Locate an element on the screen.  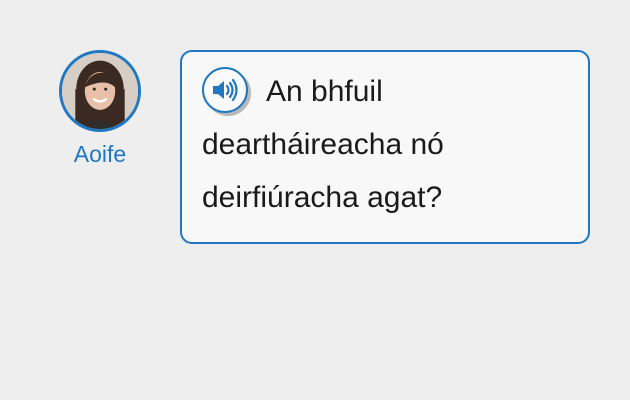
audio-play-button is located at coordinates (225, 90).